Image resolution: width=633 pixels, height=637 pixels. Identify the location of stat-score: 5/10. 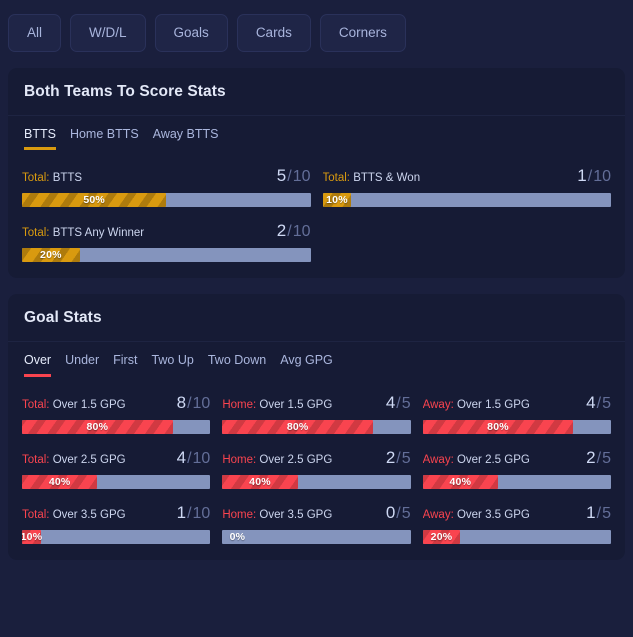
(294, 176).